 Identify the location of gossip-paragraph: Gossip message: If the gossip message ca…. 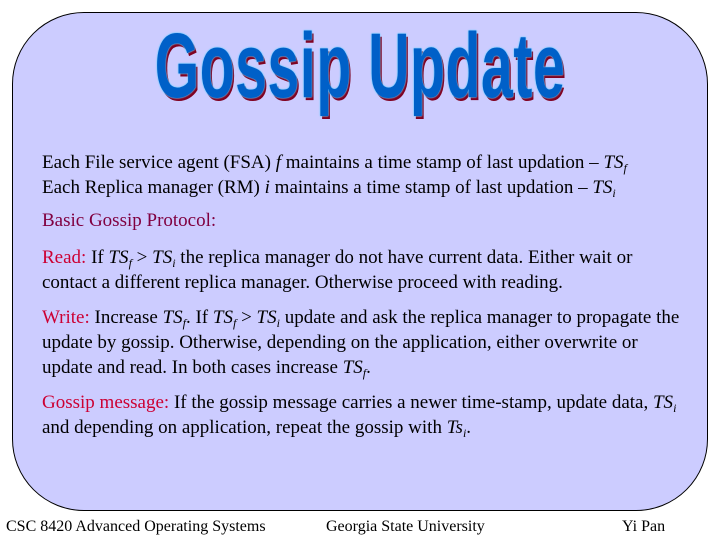
(359, 416).